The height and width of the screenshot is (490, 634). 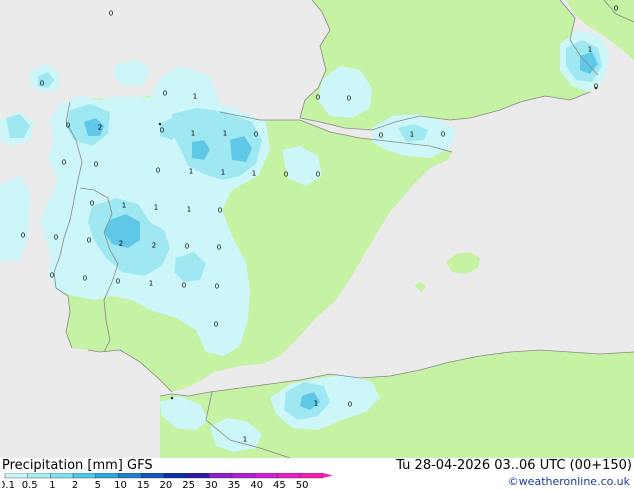 I want to click on colorbar-tick-label: 30, so click(x=211, y=484).